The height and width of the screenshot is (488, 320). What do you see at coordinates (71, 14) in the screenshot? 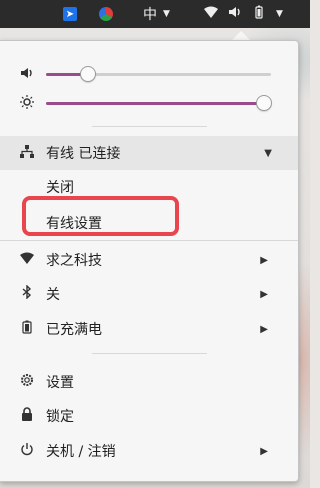
I see `app-launcher-icon: ➤` at bounding box center [71, 14].